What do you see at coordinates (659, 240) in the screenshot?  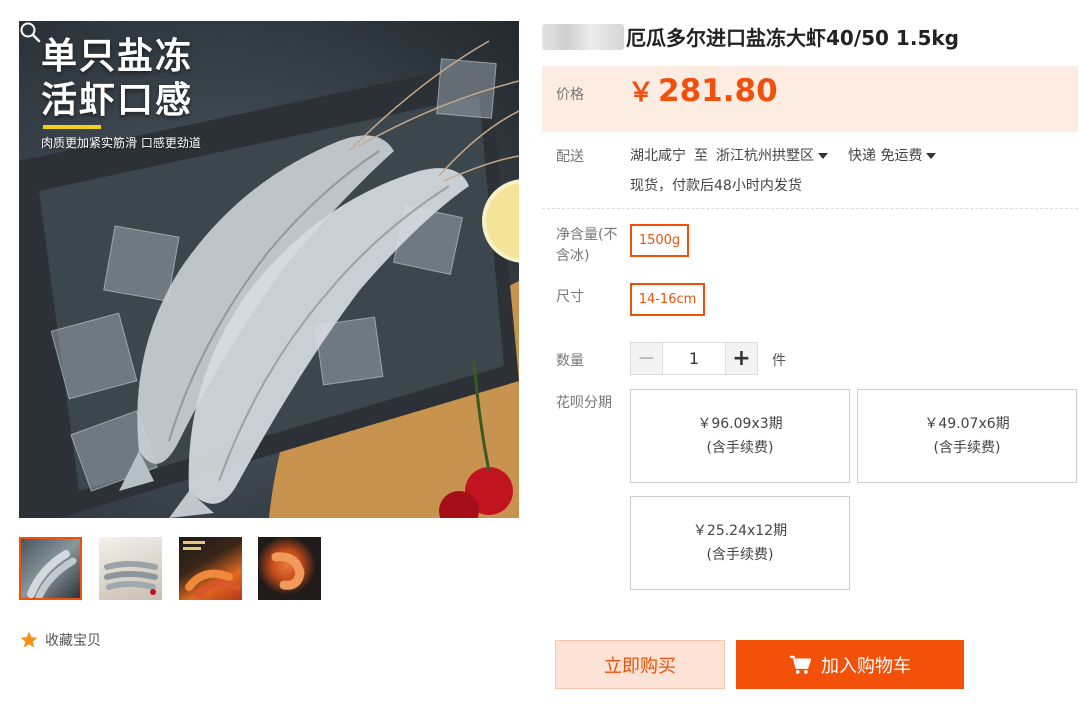 I see `net-weight-option: 1500g` at bounding box center [659, 240].